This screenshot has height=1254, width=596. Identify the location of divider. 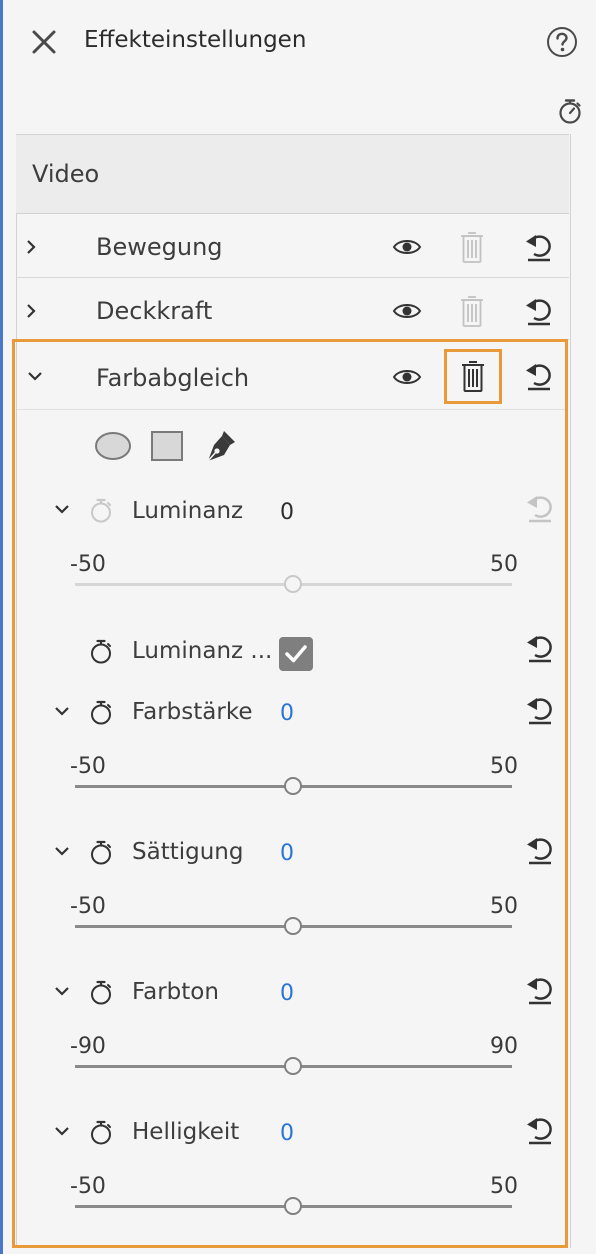
(292, 277).